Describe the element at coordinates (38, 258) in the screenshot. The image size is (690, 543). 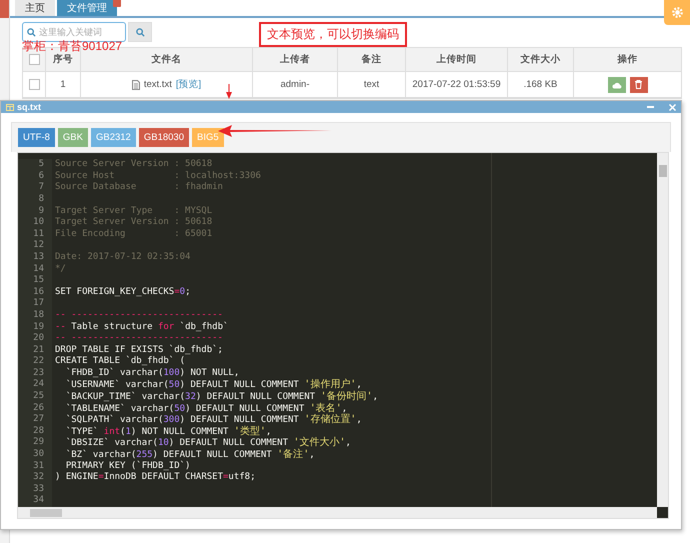
I see `line-number: 13` at that location.